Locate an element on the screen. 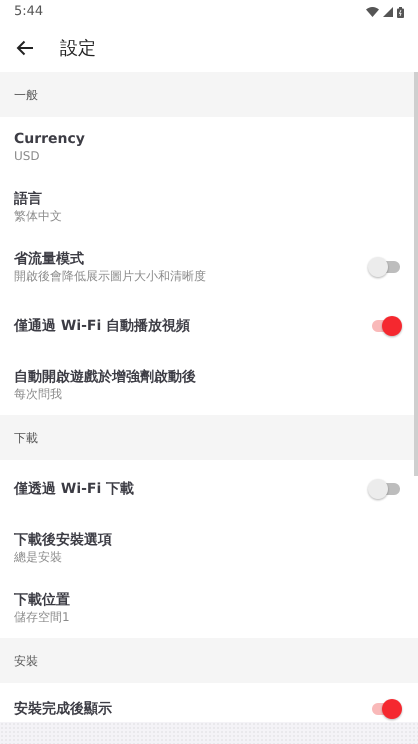 The height and width of the screenshot is (744, 418). item-title: 語言 is located at coordinates (38, 199).